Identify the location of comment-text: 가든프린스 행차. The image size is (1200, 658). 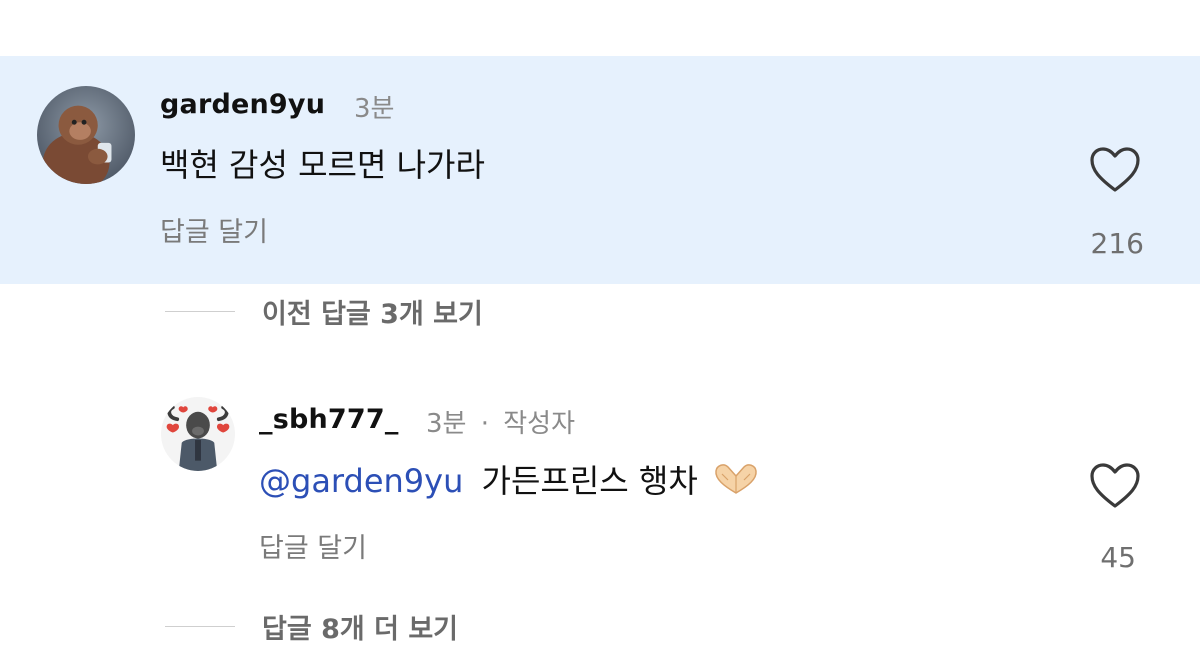
(589, 481).